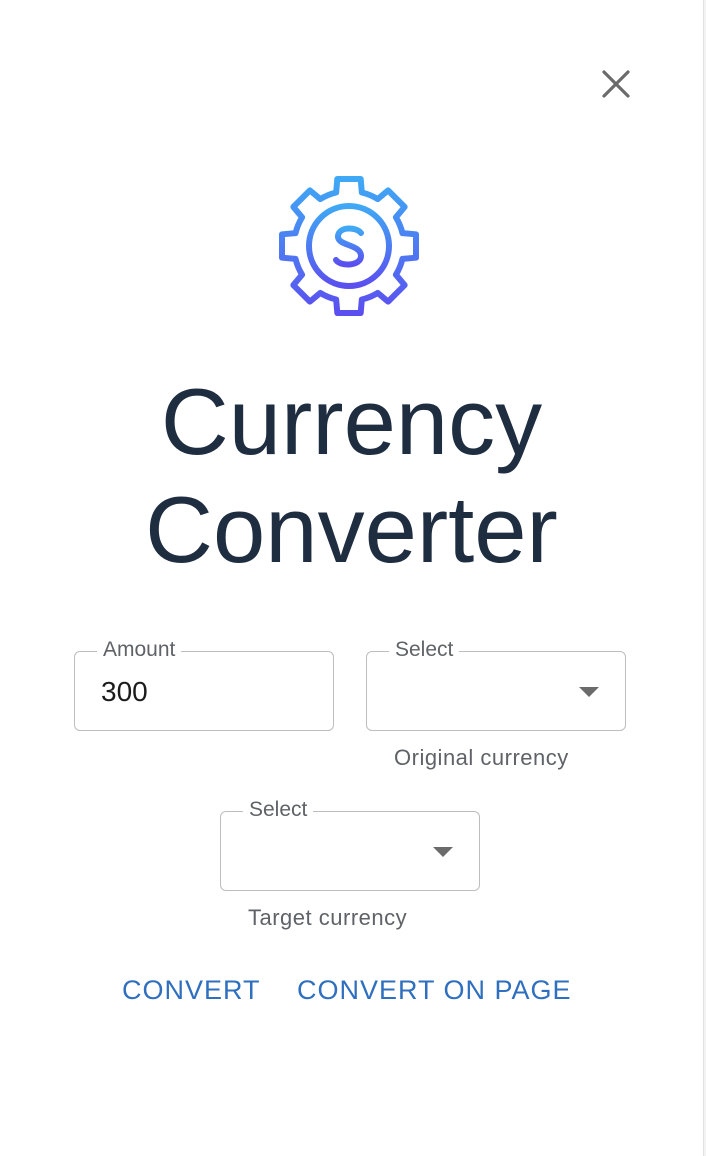 This screenshot has width=706, height=1156. I want to click on amount-field: Amount, so click(204, 684).